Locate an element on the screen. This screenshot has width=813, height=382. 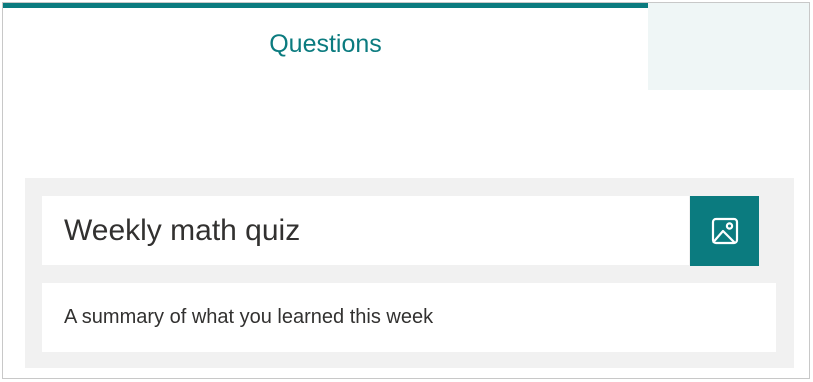
insert-image-button is located at coordinates (724, 231).